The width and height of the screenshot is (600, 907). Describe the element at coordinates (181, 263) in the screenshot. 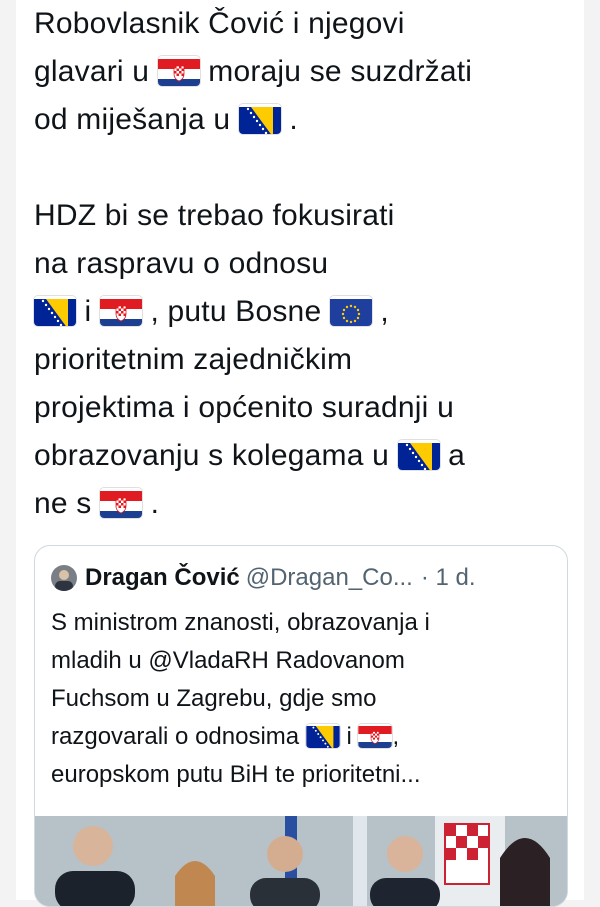

I see `tweet-line: na raspravu o odnosu` at that location.